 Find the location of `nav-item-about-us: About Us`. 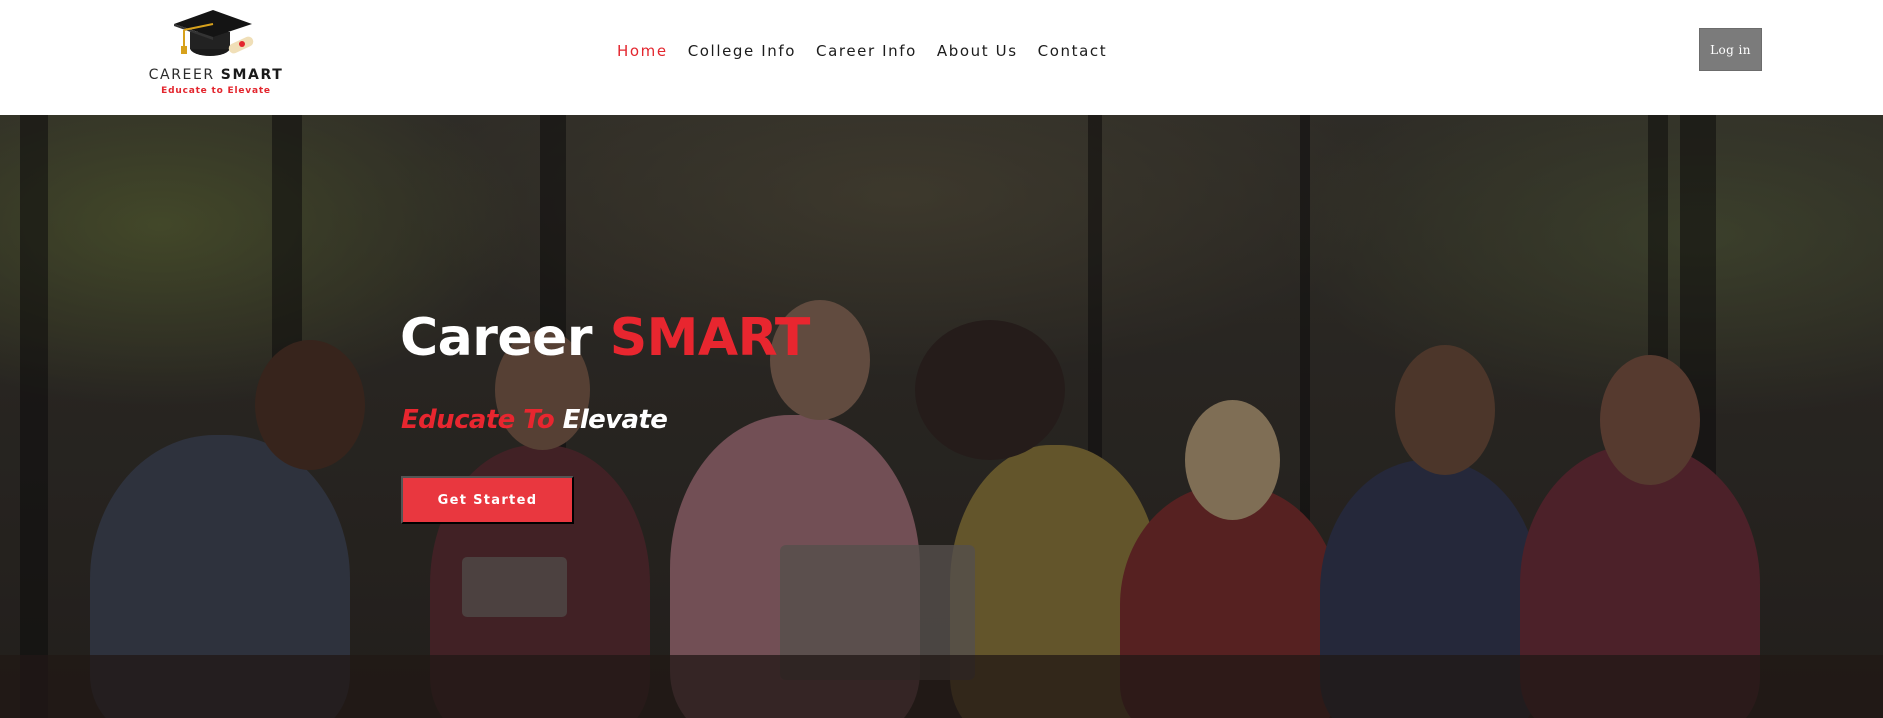

nav-item-about-us: About Us is located at coordinates (977, 51).